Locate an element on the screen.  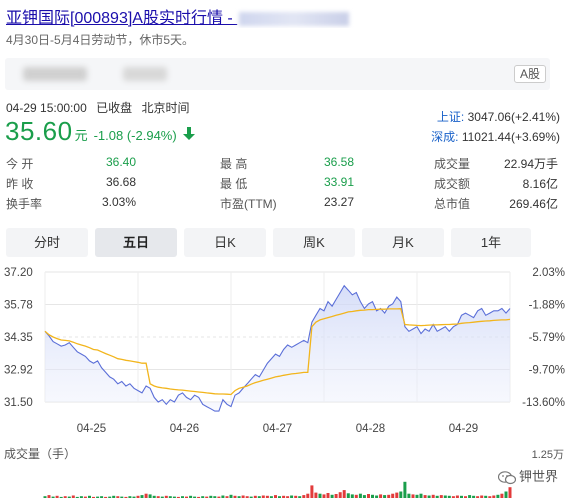
open-value: 36.40 is located at coordinates (120, 162).